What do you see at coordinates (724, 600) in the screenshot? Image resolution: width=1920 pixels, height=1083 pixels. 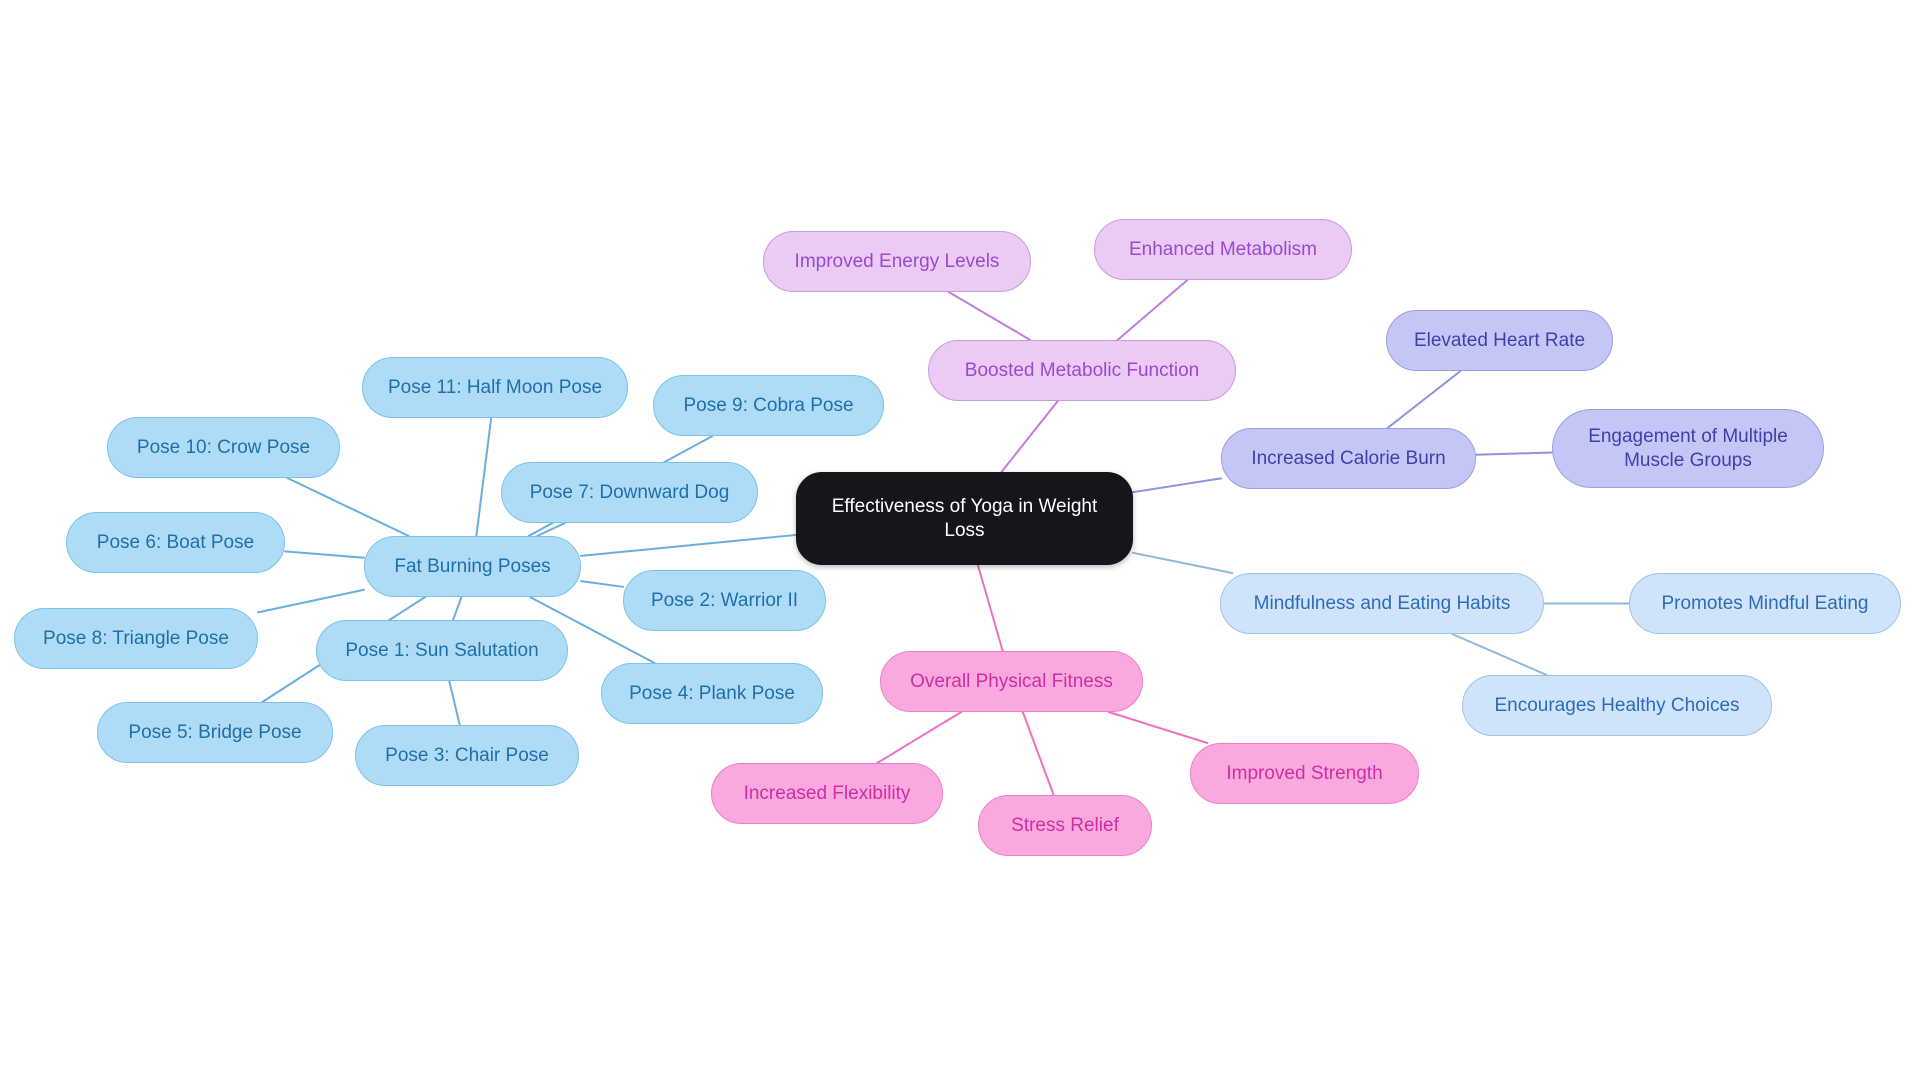 I see `mindmap-node-p2: Pose 2: Warrior II` at bounding box center [724, 600].